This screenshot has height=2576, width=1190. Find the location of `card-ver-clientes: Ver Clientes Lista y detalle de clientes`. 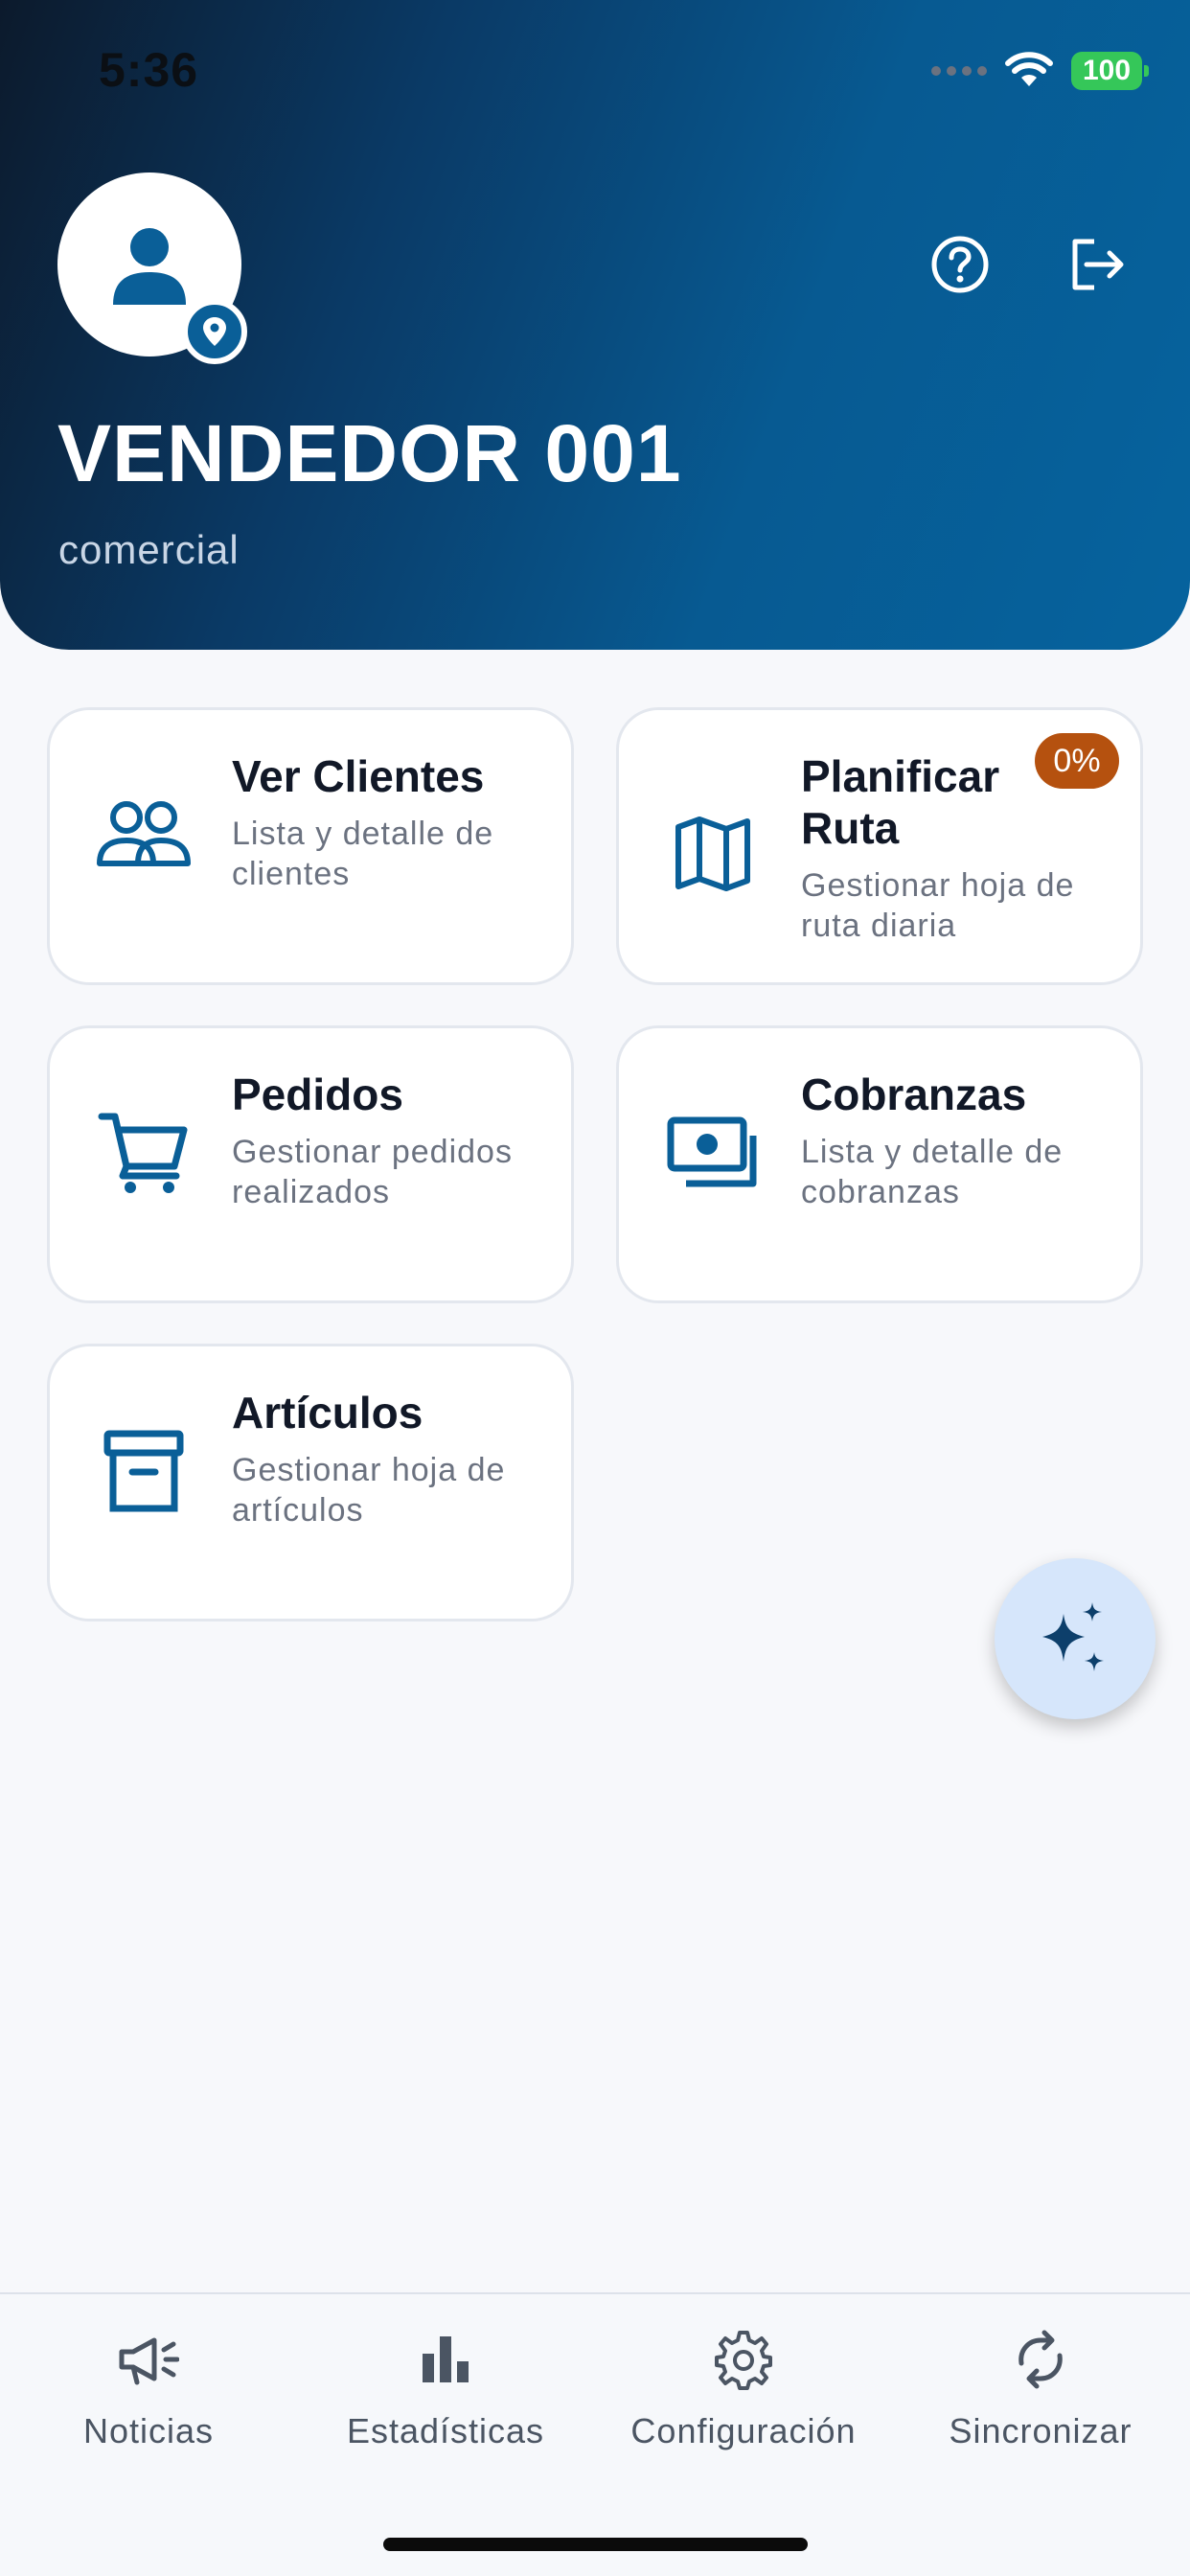

card-ver-clientes: Ver Clientes Lista y detalle de clientes is located at coordinates (311, 846).